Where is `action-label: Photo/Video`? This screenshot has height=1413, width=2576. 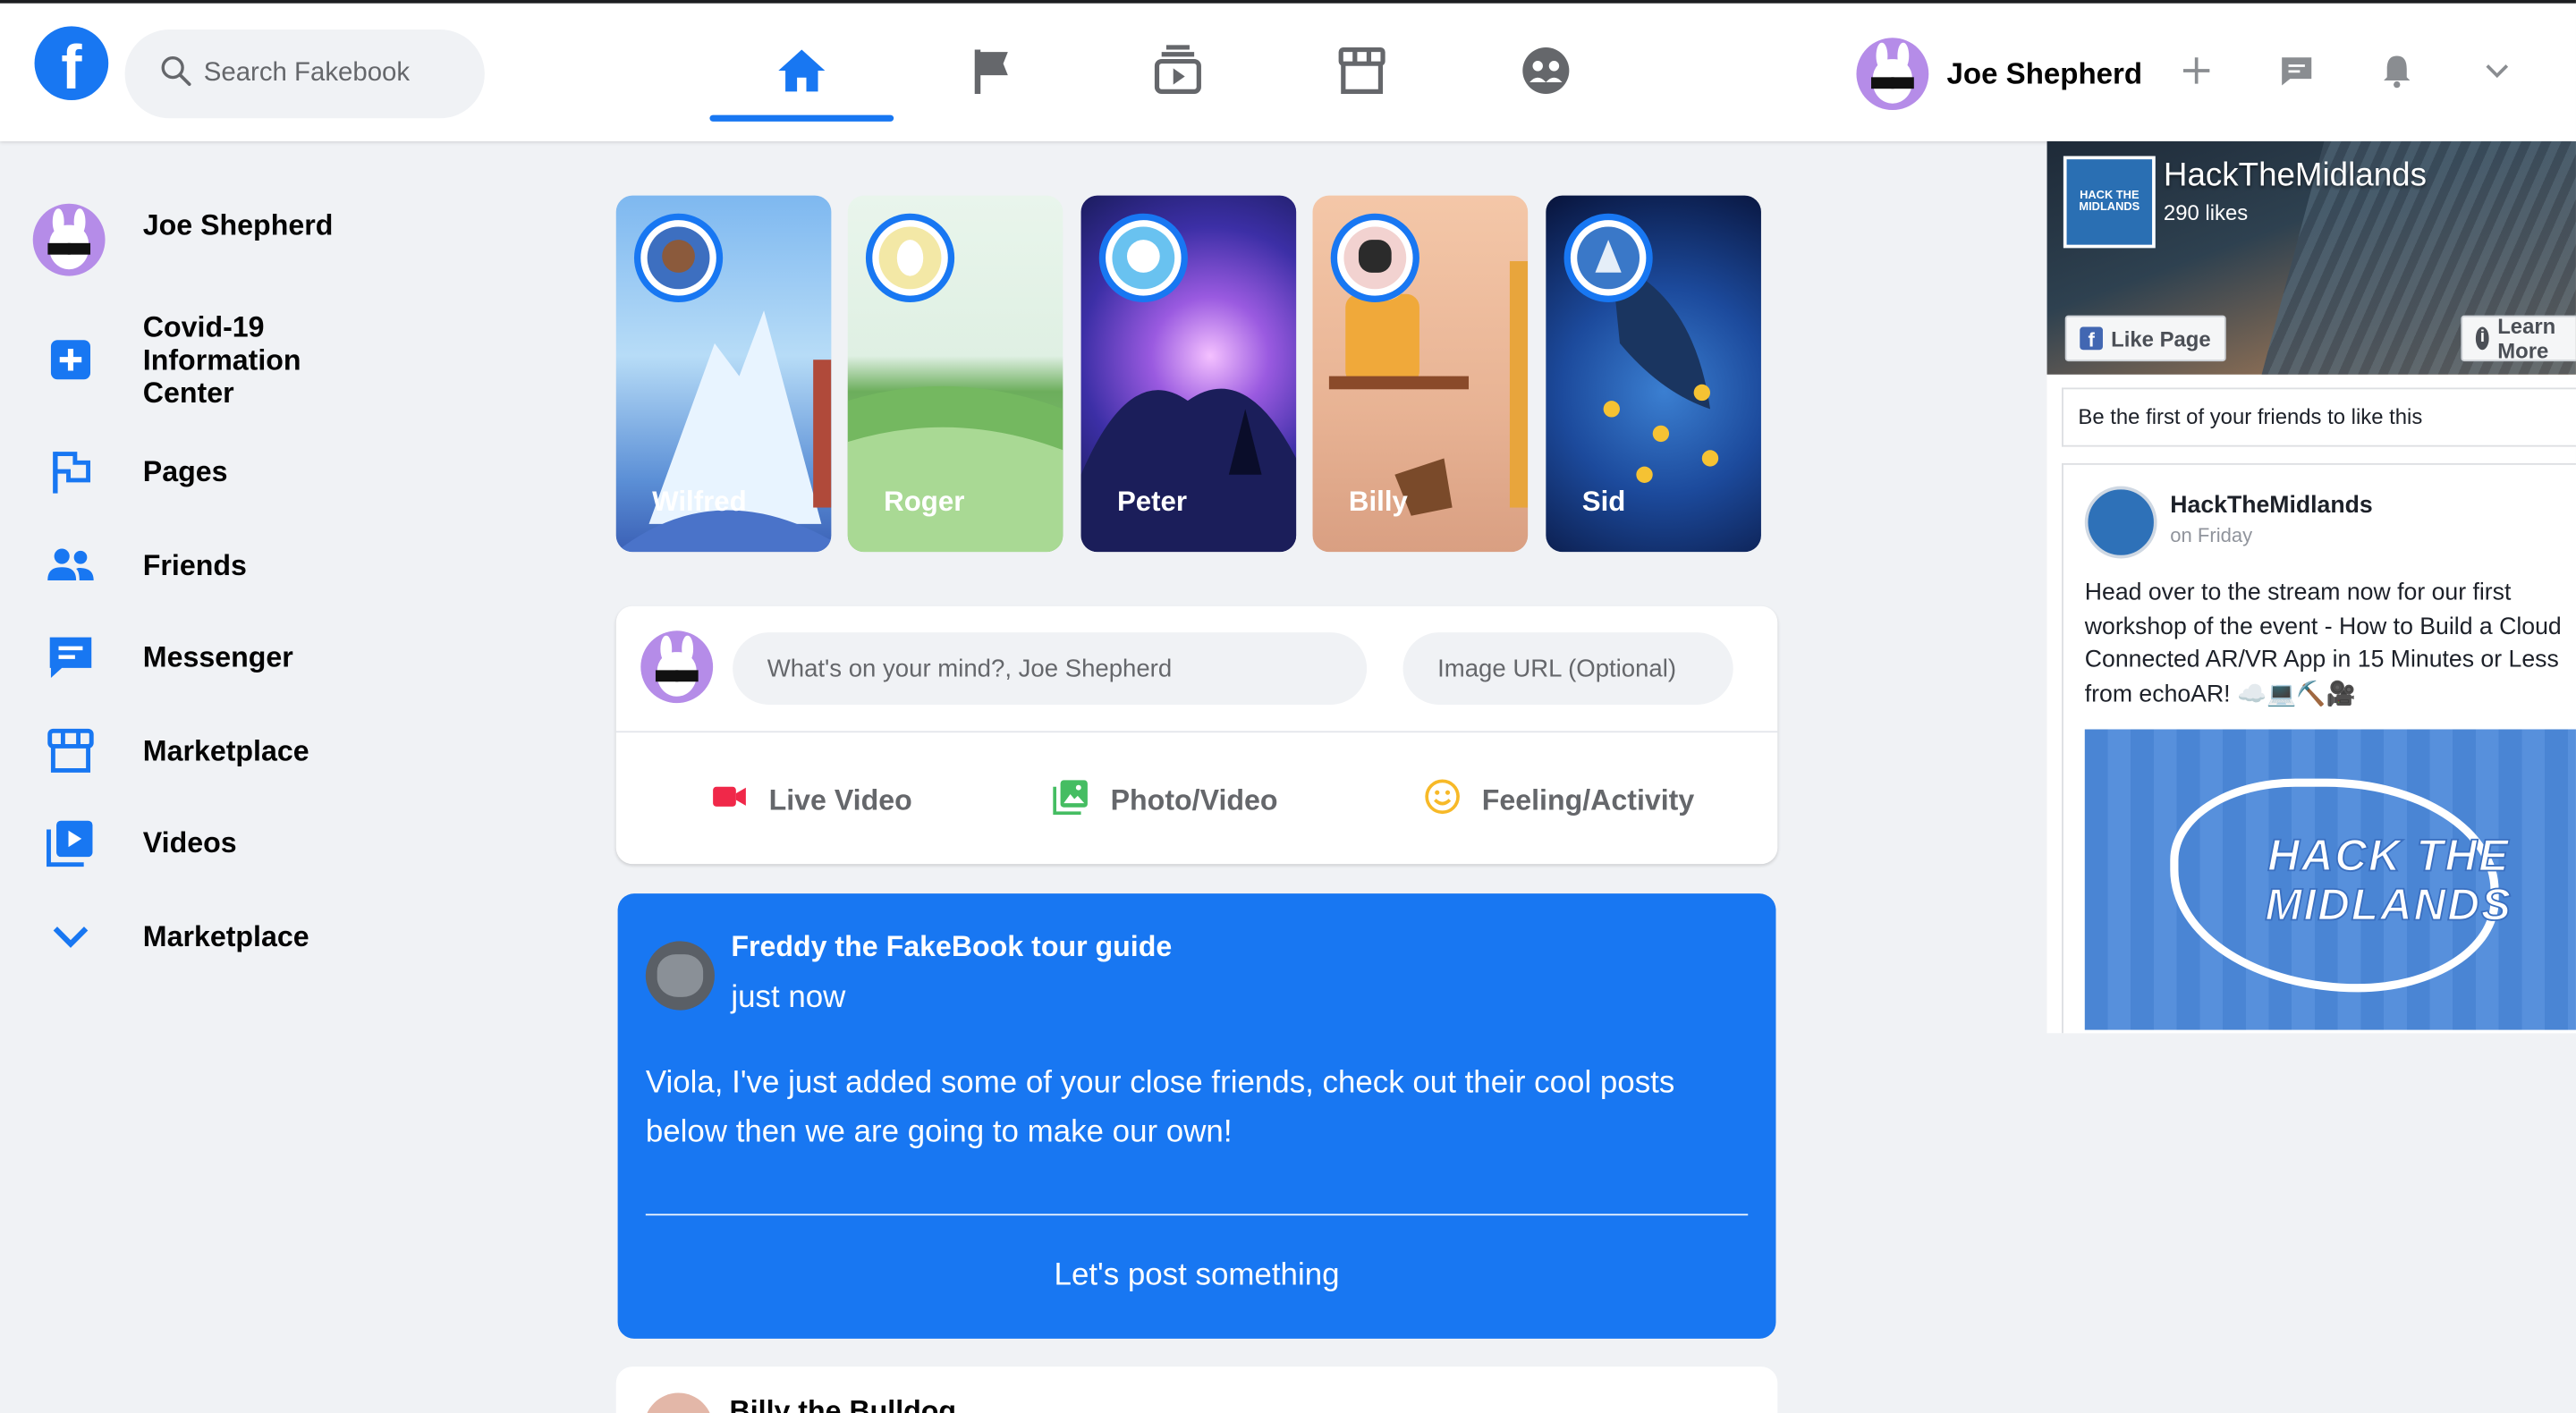 action-label: Photo/Video is located at coordinates (1194, 799).